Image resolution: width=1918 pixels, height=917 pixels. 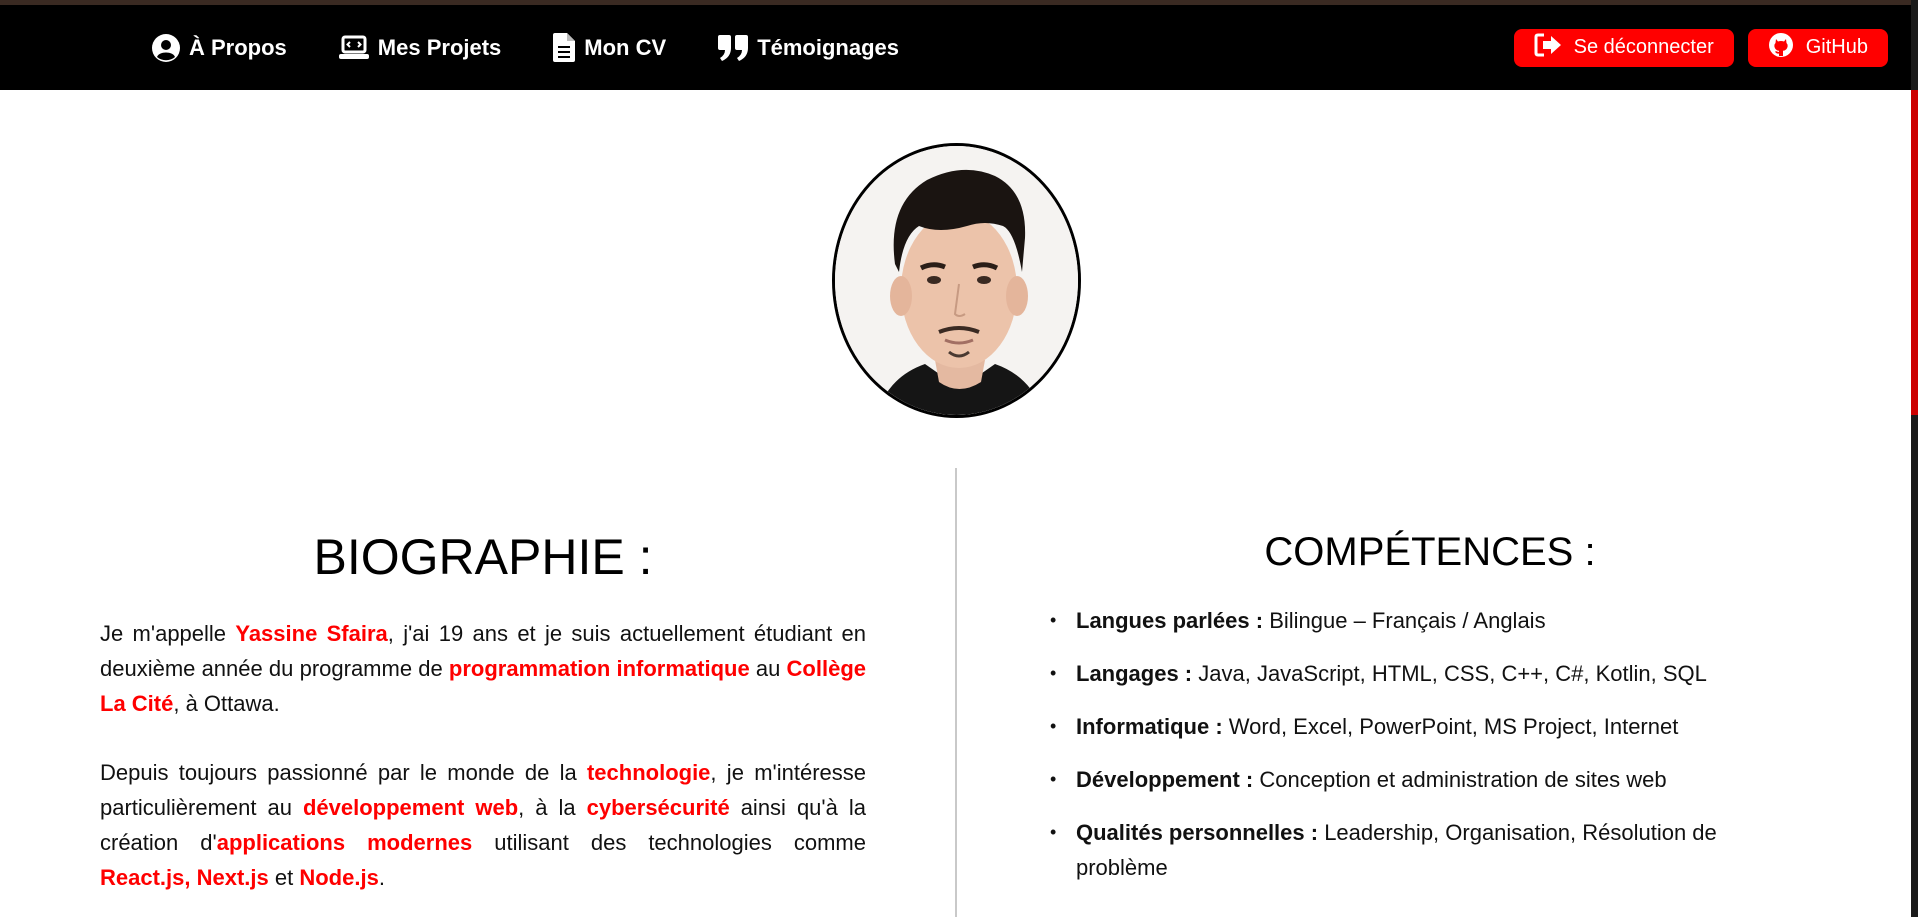 What do you see at coordinates (625, 47) in the screenshot?
I see `nav-item-label: Mon CV` at bounding box center [625, 47].